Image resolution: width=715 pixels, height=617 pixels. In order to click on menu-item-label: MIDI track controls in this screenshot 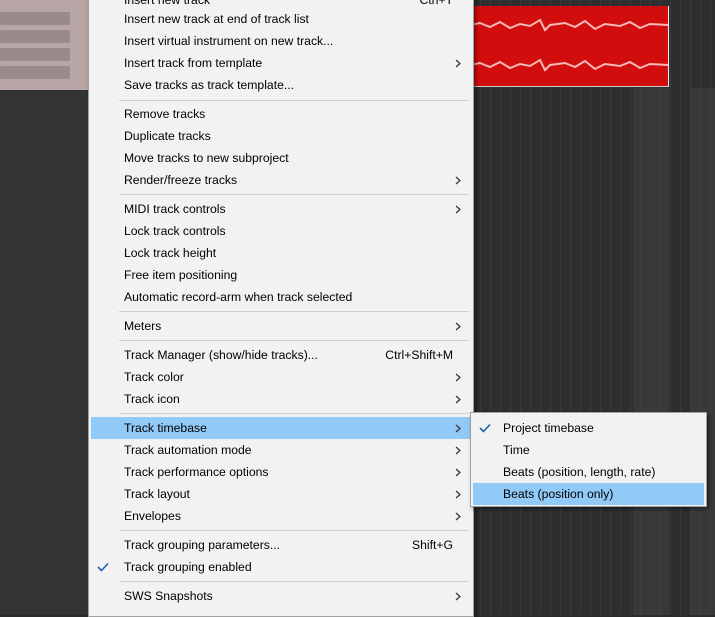, I will do `click(175, 209)`.